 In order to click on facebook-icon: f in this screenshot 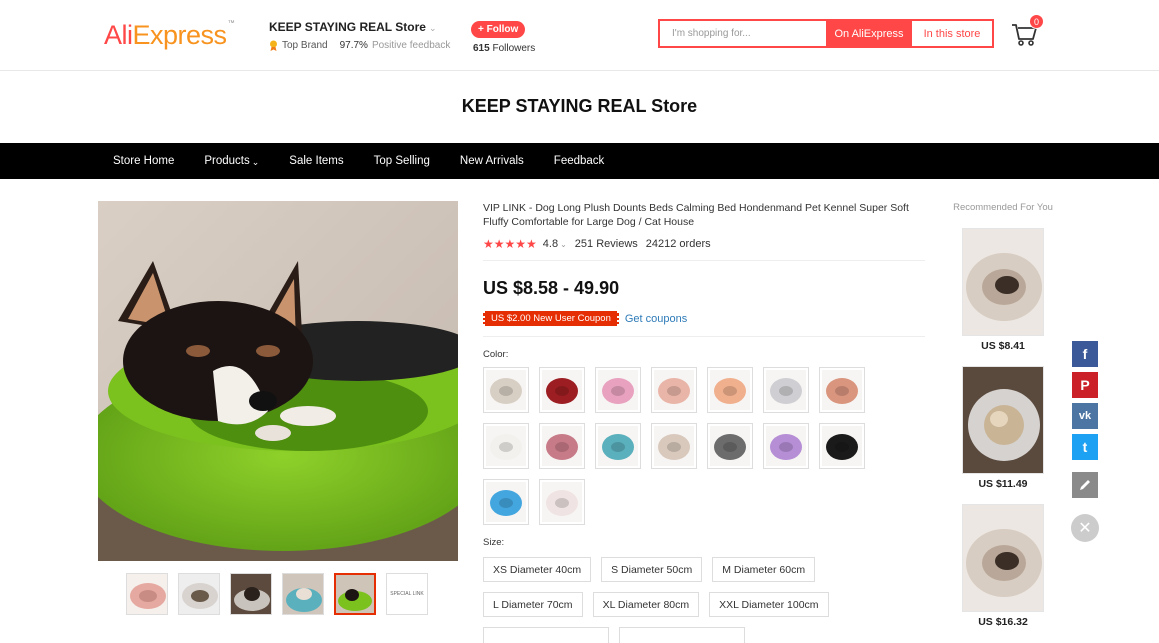, I will do `click(1085, 354)`.